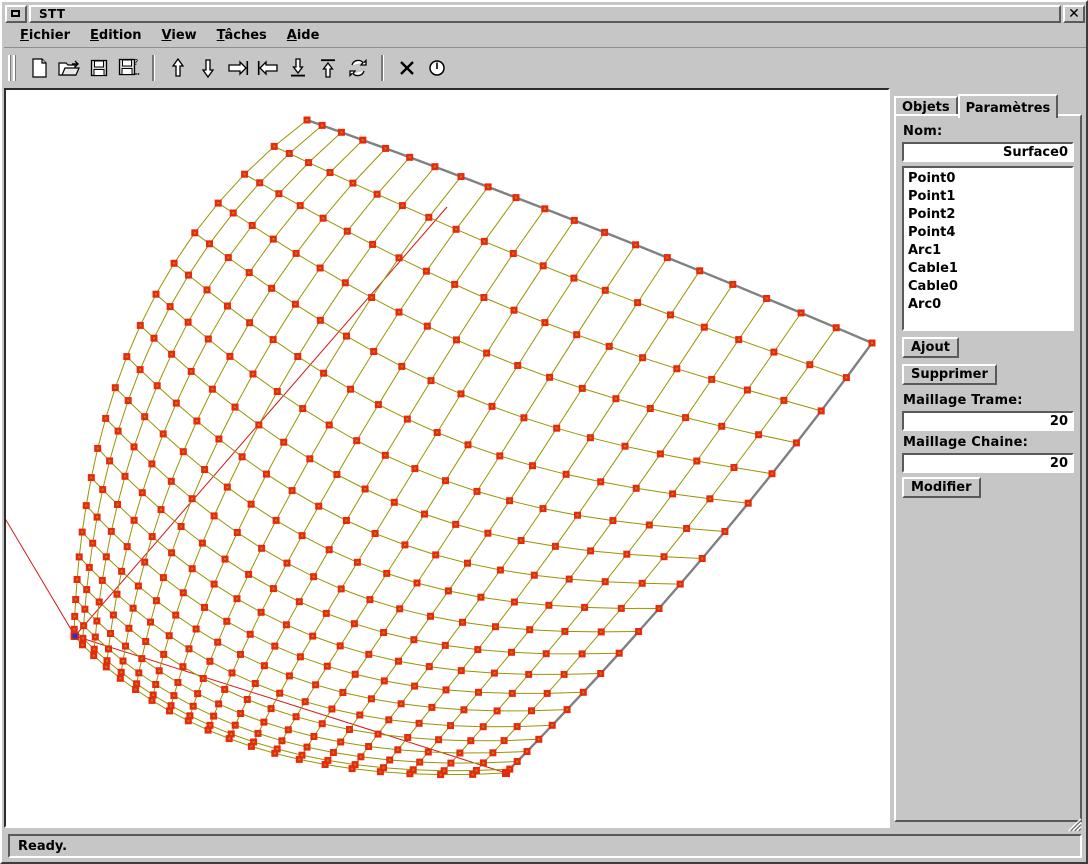 The height and width of the screenshot is (864, 1088). Describe the element at coordinates (116, 35) in the screenshot. I see `menu-item-edition: Edition` at that location.